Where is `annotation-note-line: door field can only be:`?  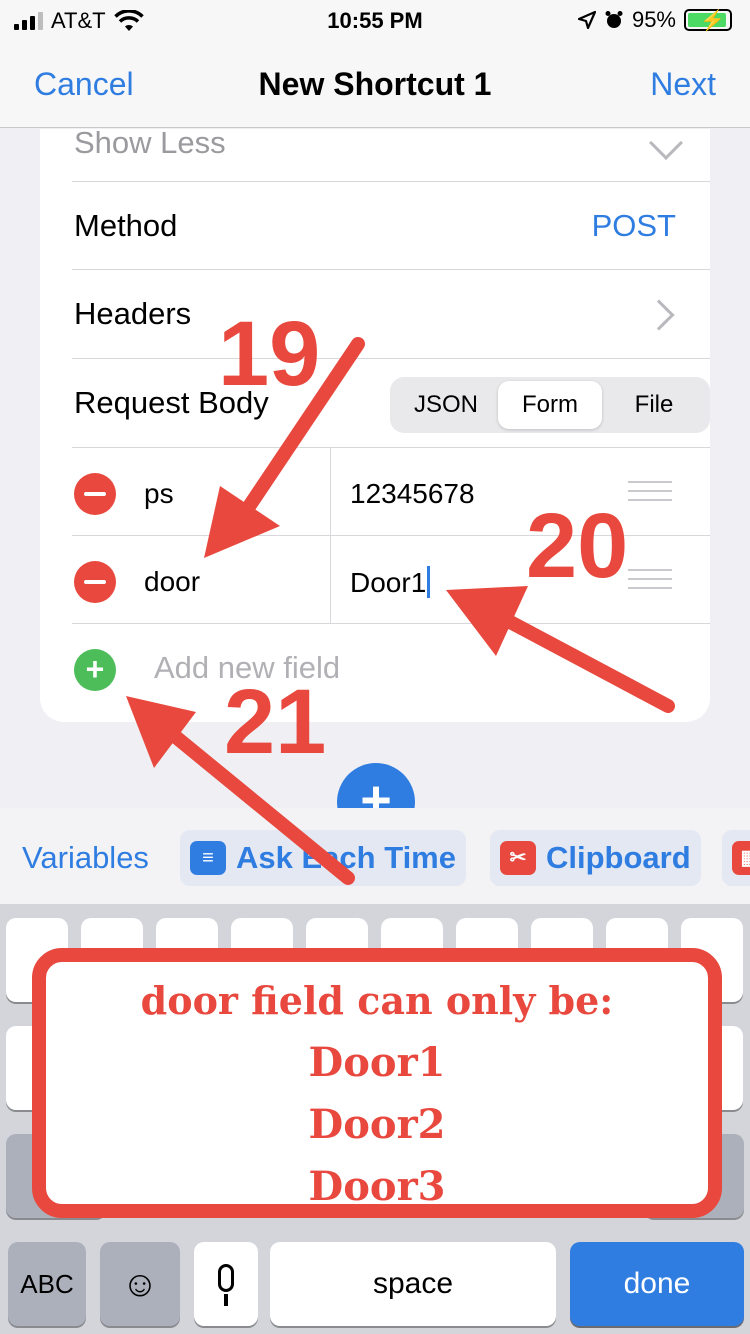
annotation-note-line: door field can only be: is located at coordinates (377, 1000).